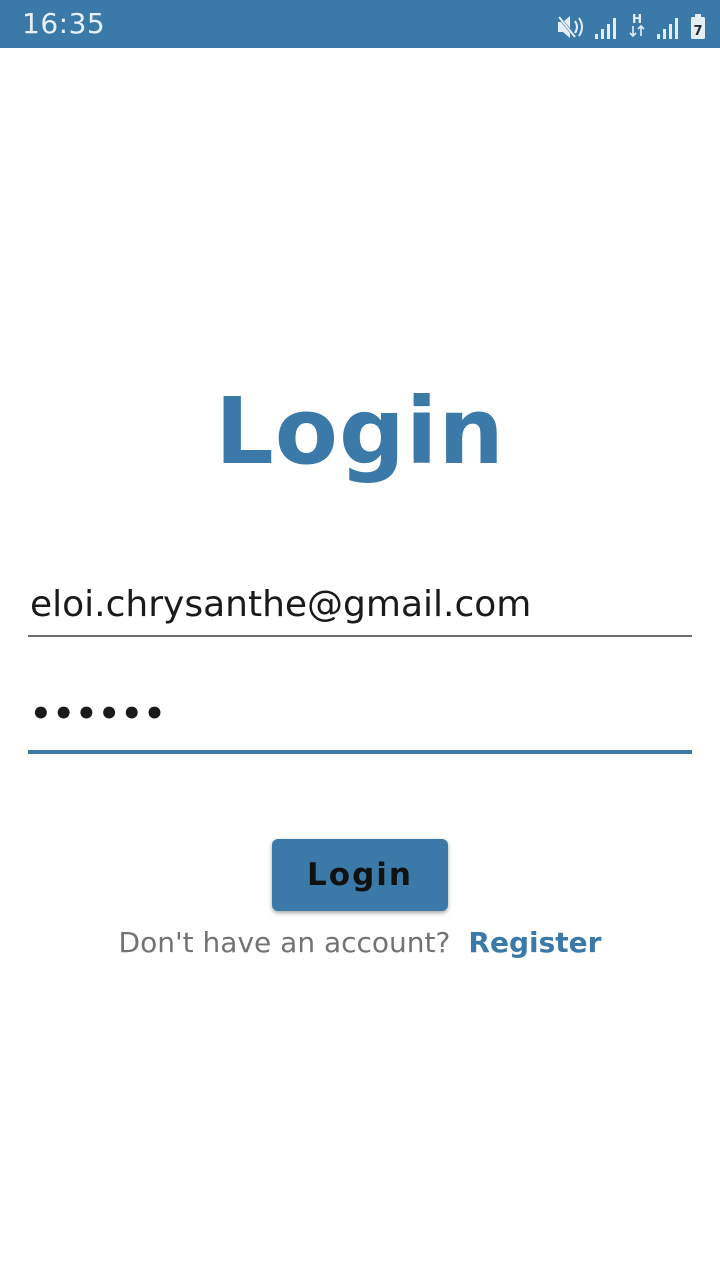 The image size is (720, 1280). What do you see at coordinates (697, 31) in the screenshot?
I see `battery-level: 7` at bounding box center [697, 31].